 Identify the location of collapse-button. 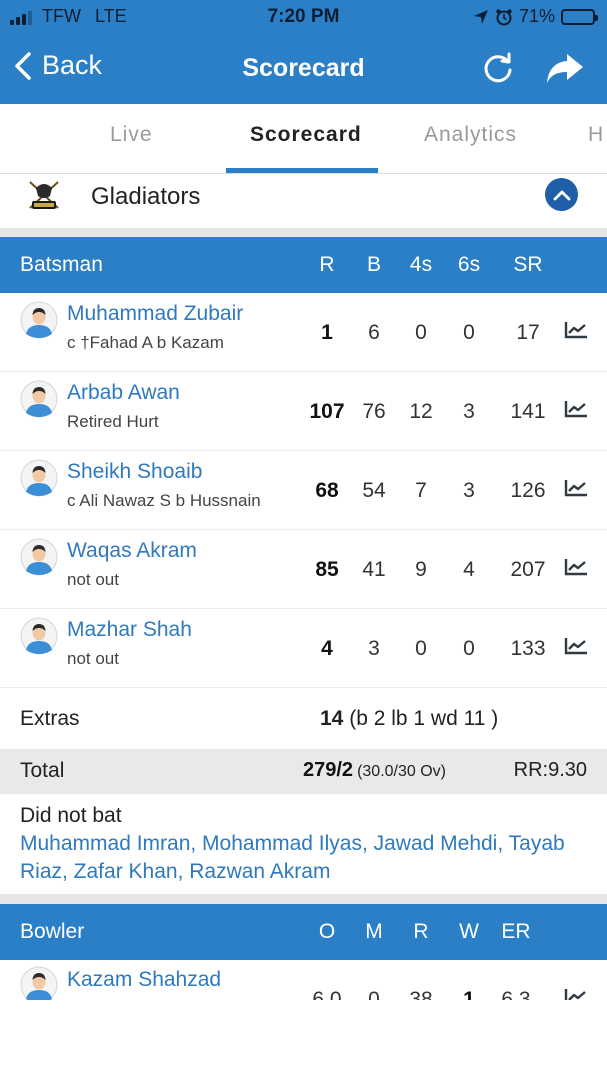
(561, 194).